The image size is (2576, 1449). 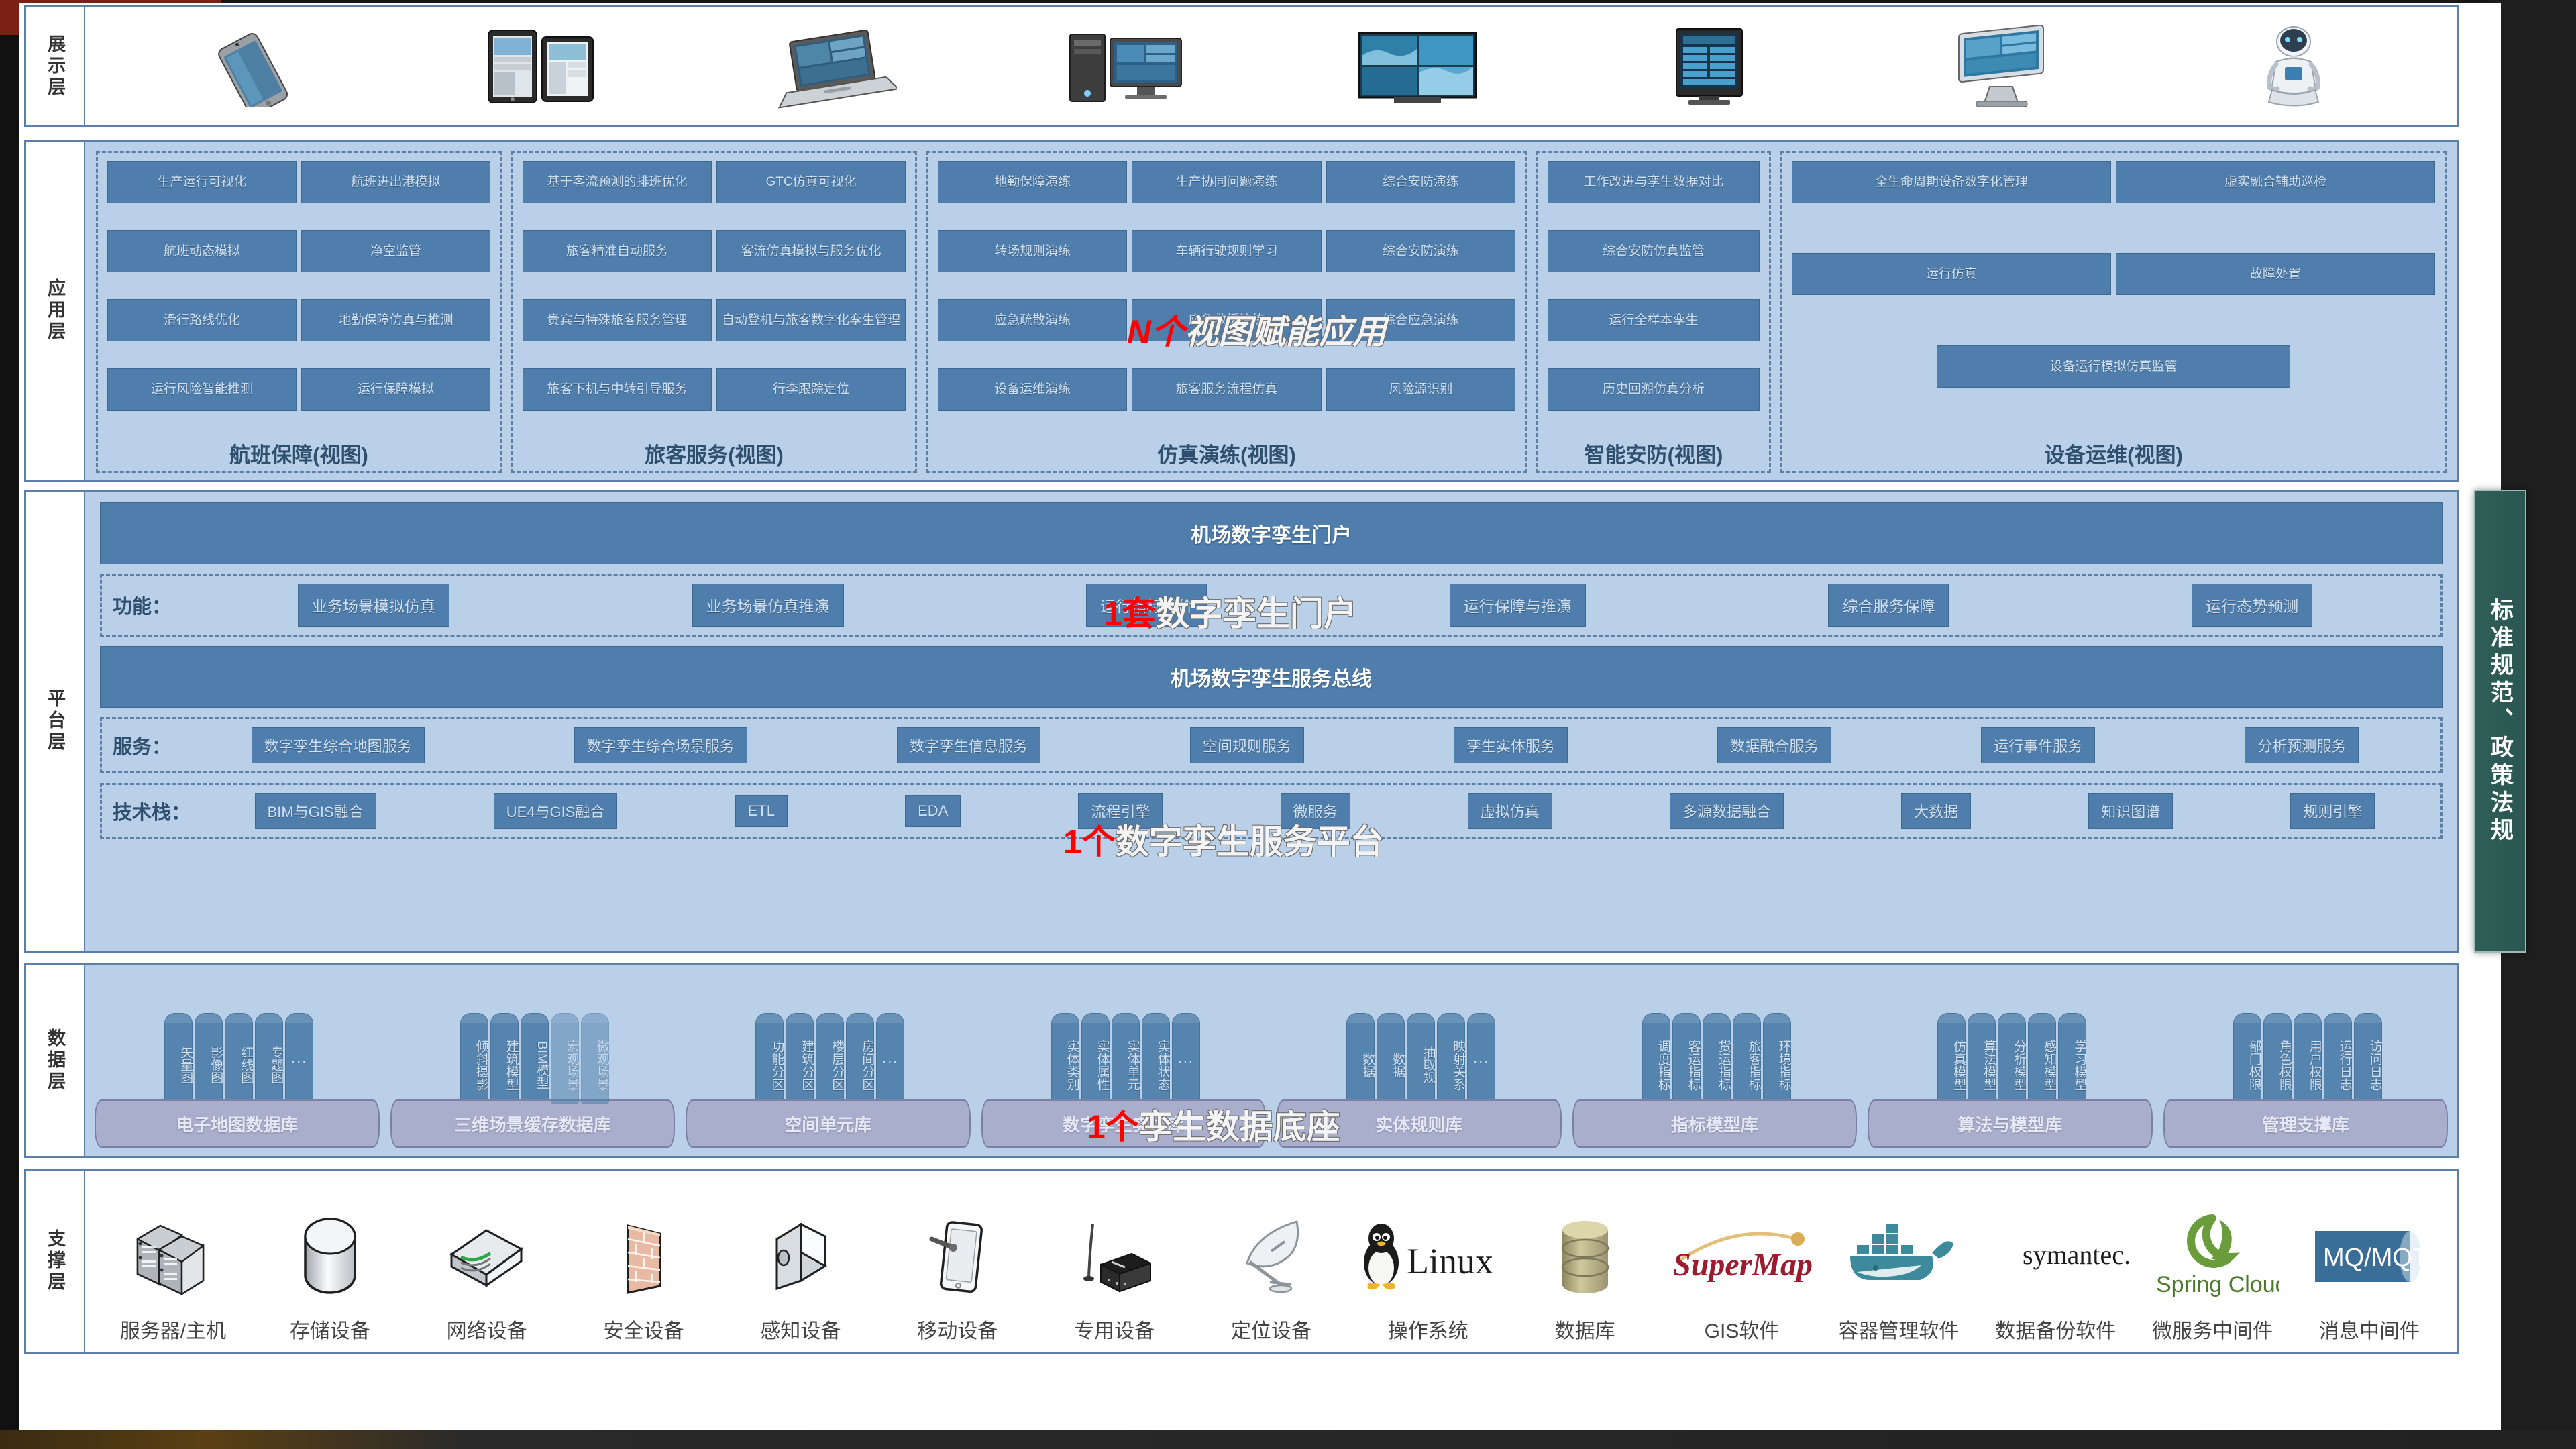 What do you see at coordinates (1776, 1058) in the screenshot?
I see `data-tube: 环境指标` at bounding box center [1776, 1058].